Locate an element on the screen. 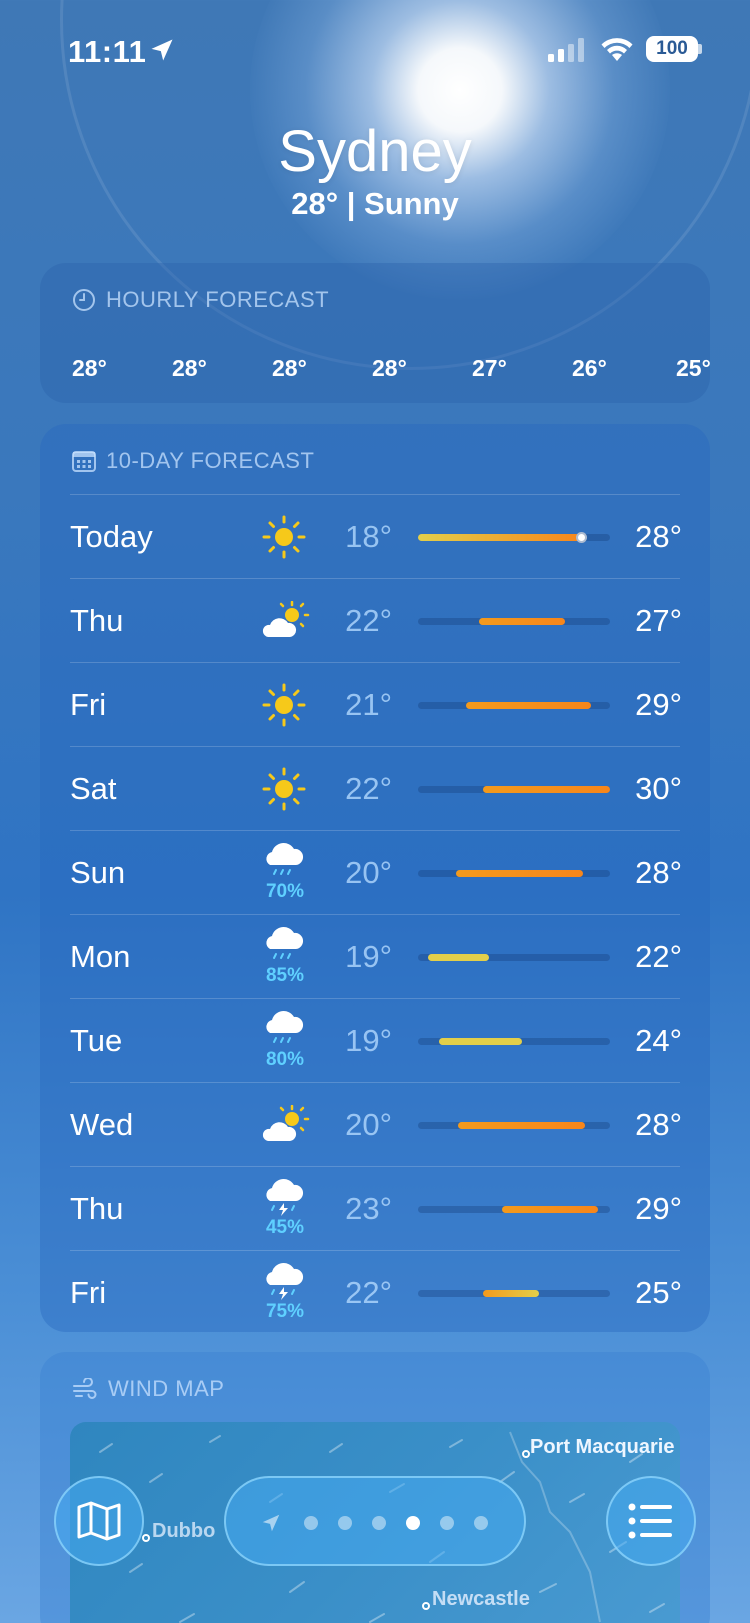 The width and height of the screenshot is (750, 1623). wifi-icon is located at coordinates (617, 49).